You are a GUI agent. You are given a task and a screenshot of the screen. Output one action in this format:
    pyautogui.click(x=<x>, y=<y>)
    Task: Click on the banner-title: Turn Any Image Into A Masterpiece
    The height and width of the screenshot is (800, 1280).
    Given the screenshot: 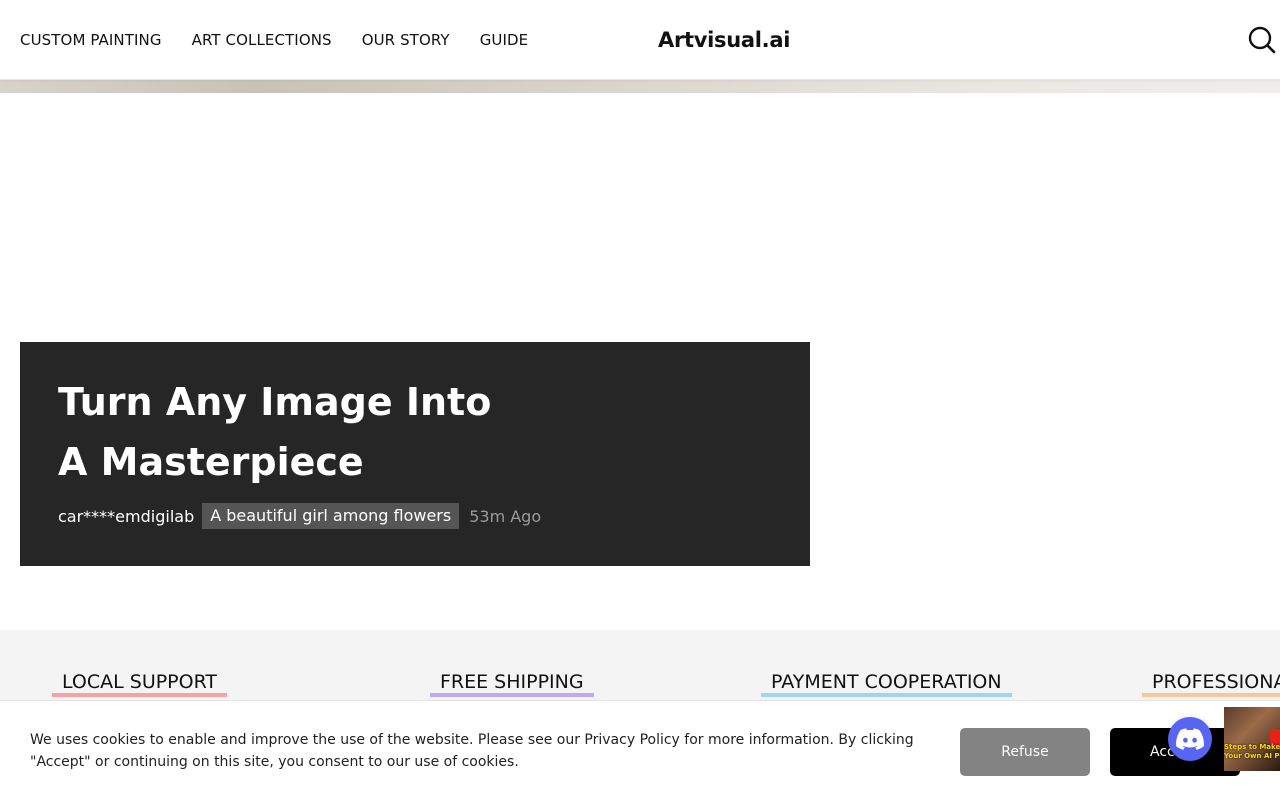 What is the action you would take?
    pyautogui.click(x=318, y=432)
    